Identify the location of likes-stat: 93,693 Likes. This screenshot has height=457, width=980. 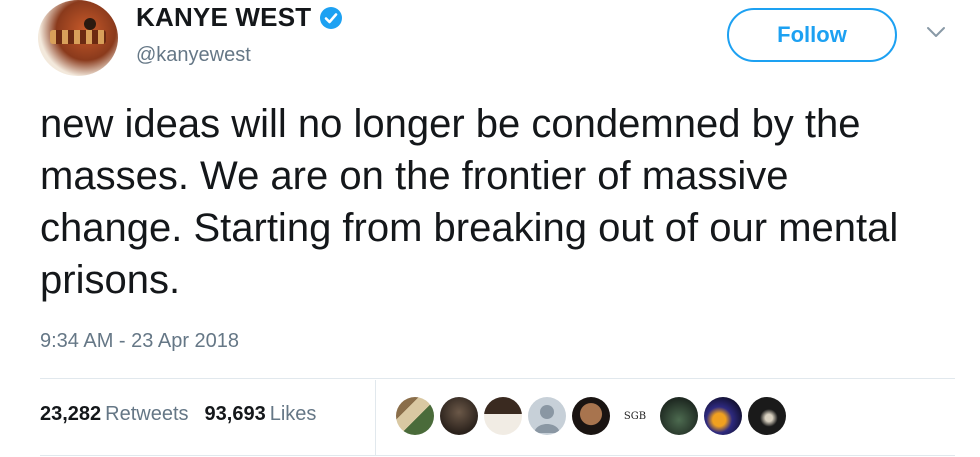
(261, 414).